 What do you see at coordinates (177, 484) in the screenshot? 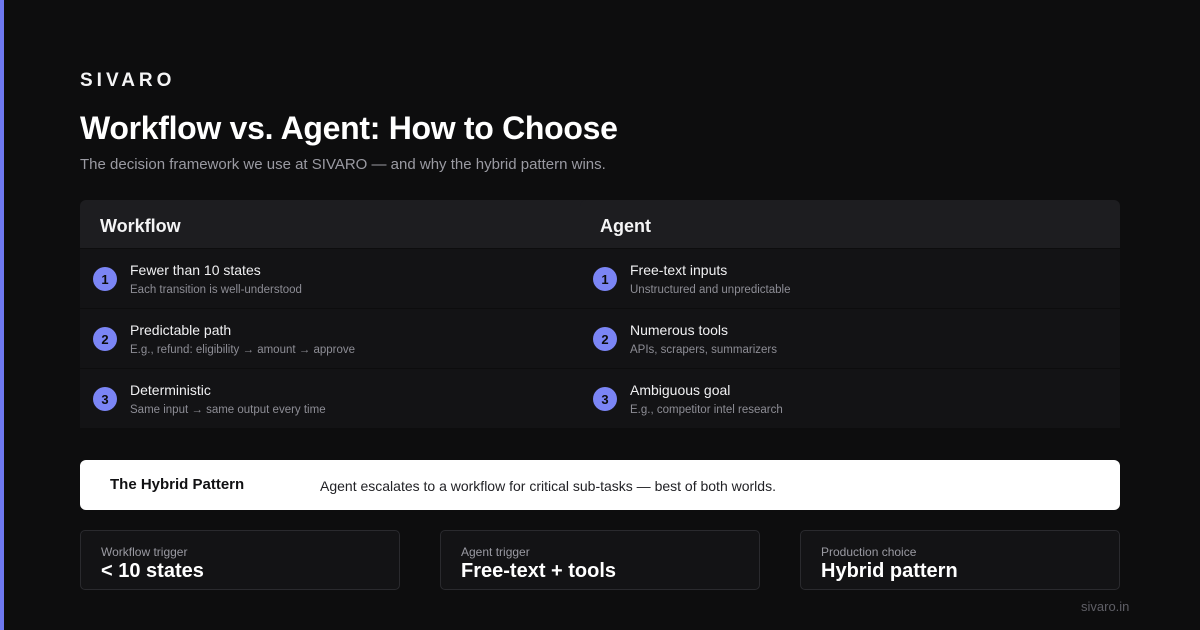
I see `hybrid-pattern-label: The Hybrid Pattern` at bounding box center [177, 484].